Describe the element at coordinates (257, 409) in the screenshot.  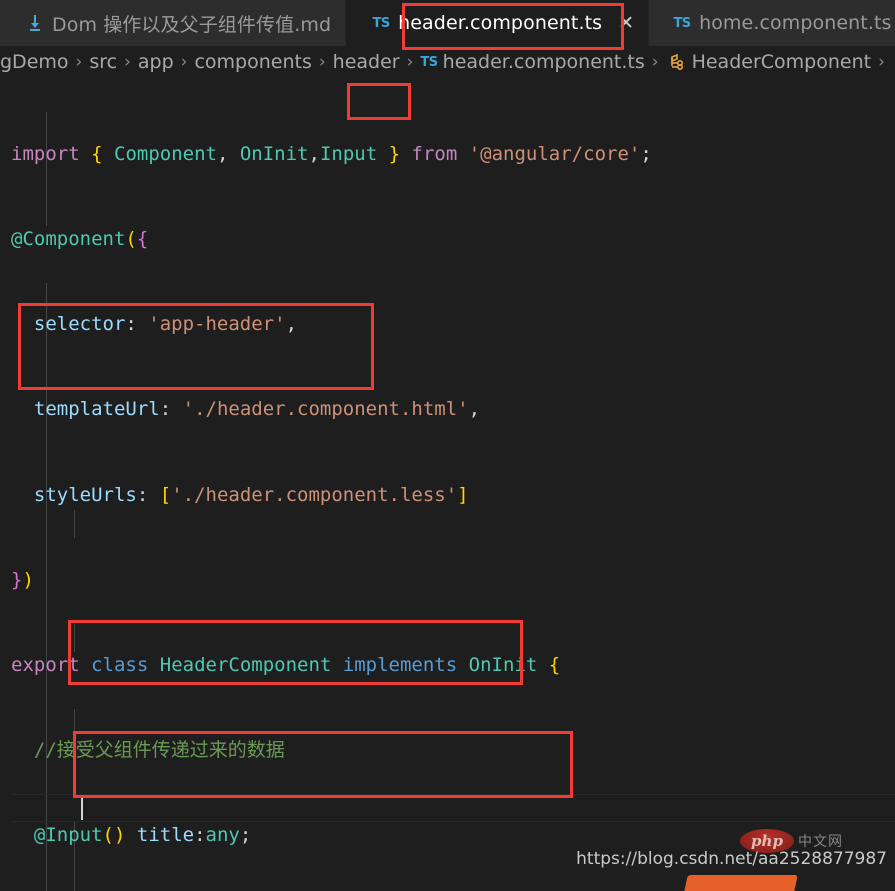
I see `code-line: templateUrl: './header.component.html',` at that location.